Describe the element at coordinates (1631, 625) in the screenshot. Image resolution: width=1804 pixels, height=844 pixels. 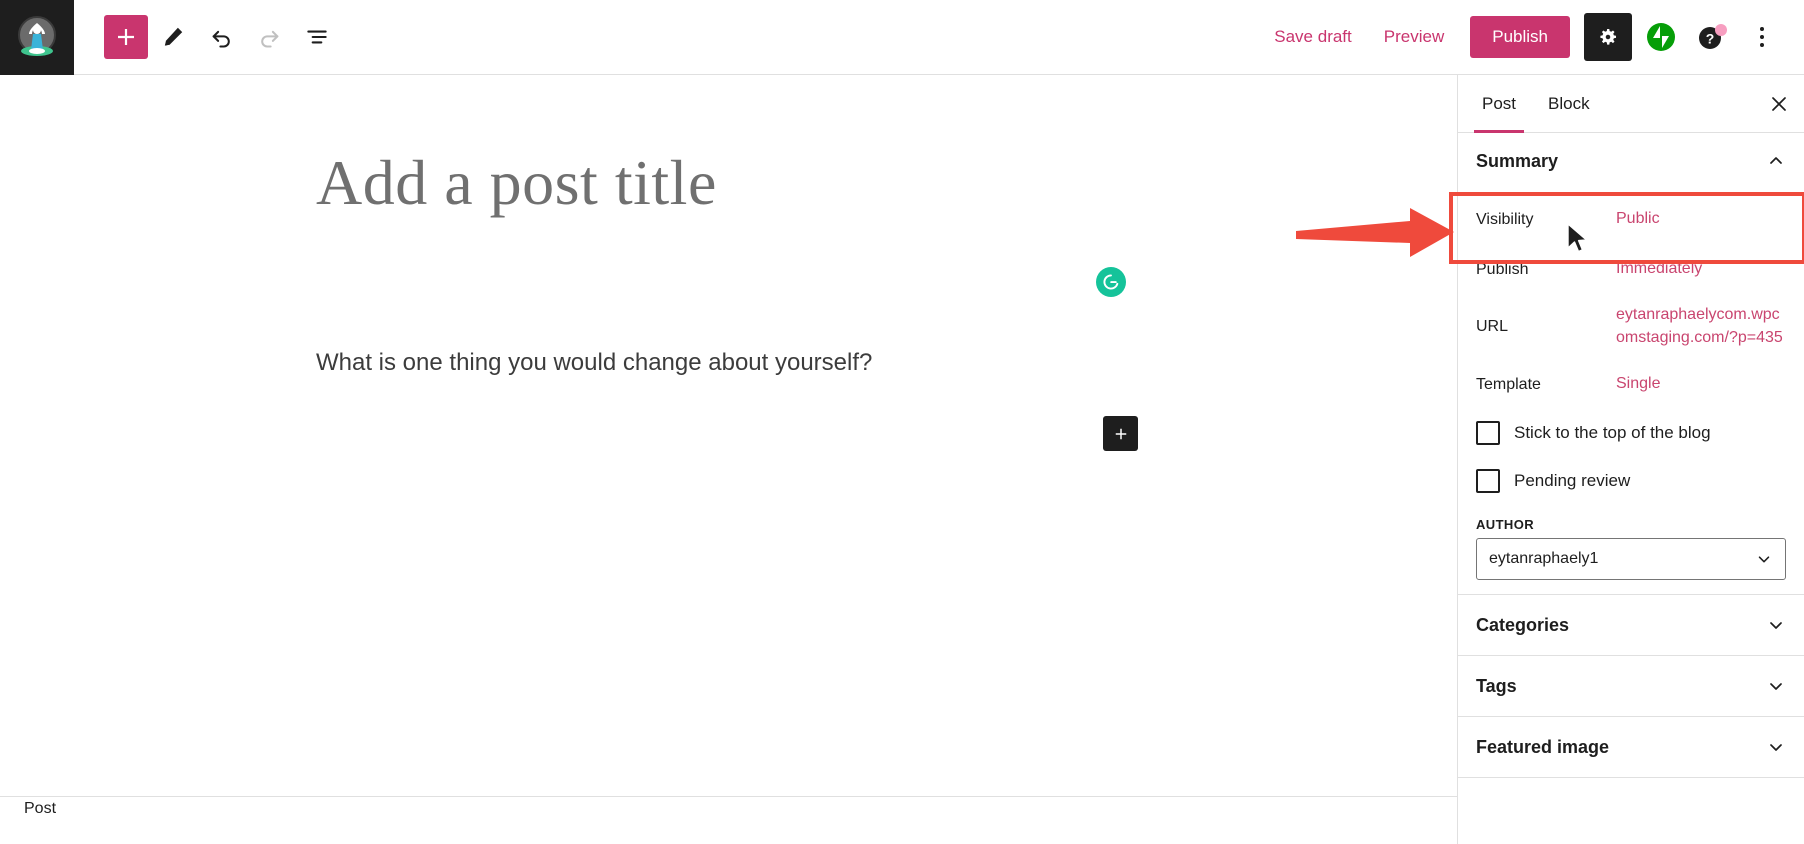
I see `categories-panel-header: Categories` at that location.